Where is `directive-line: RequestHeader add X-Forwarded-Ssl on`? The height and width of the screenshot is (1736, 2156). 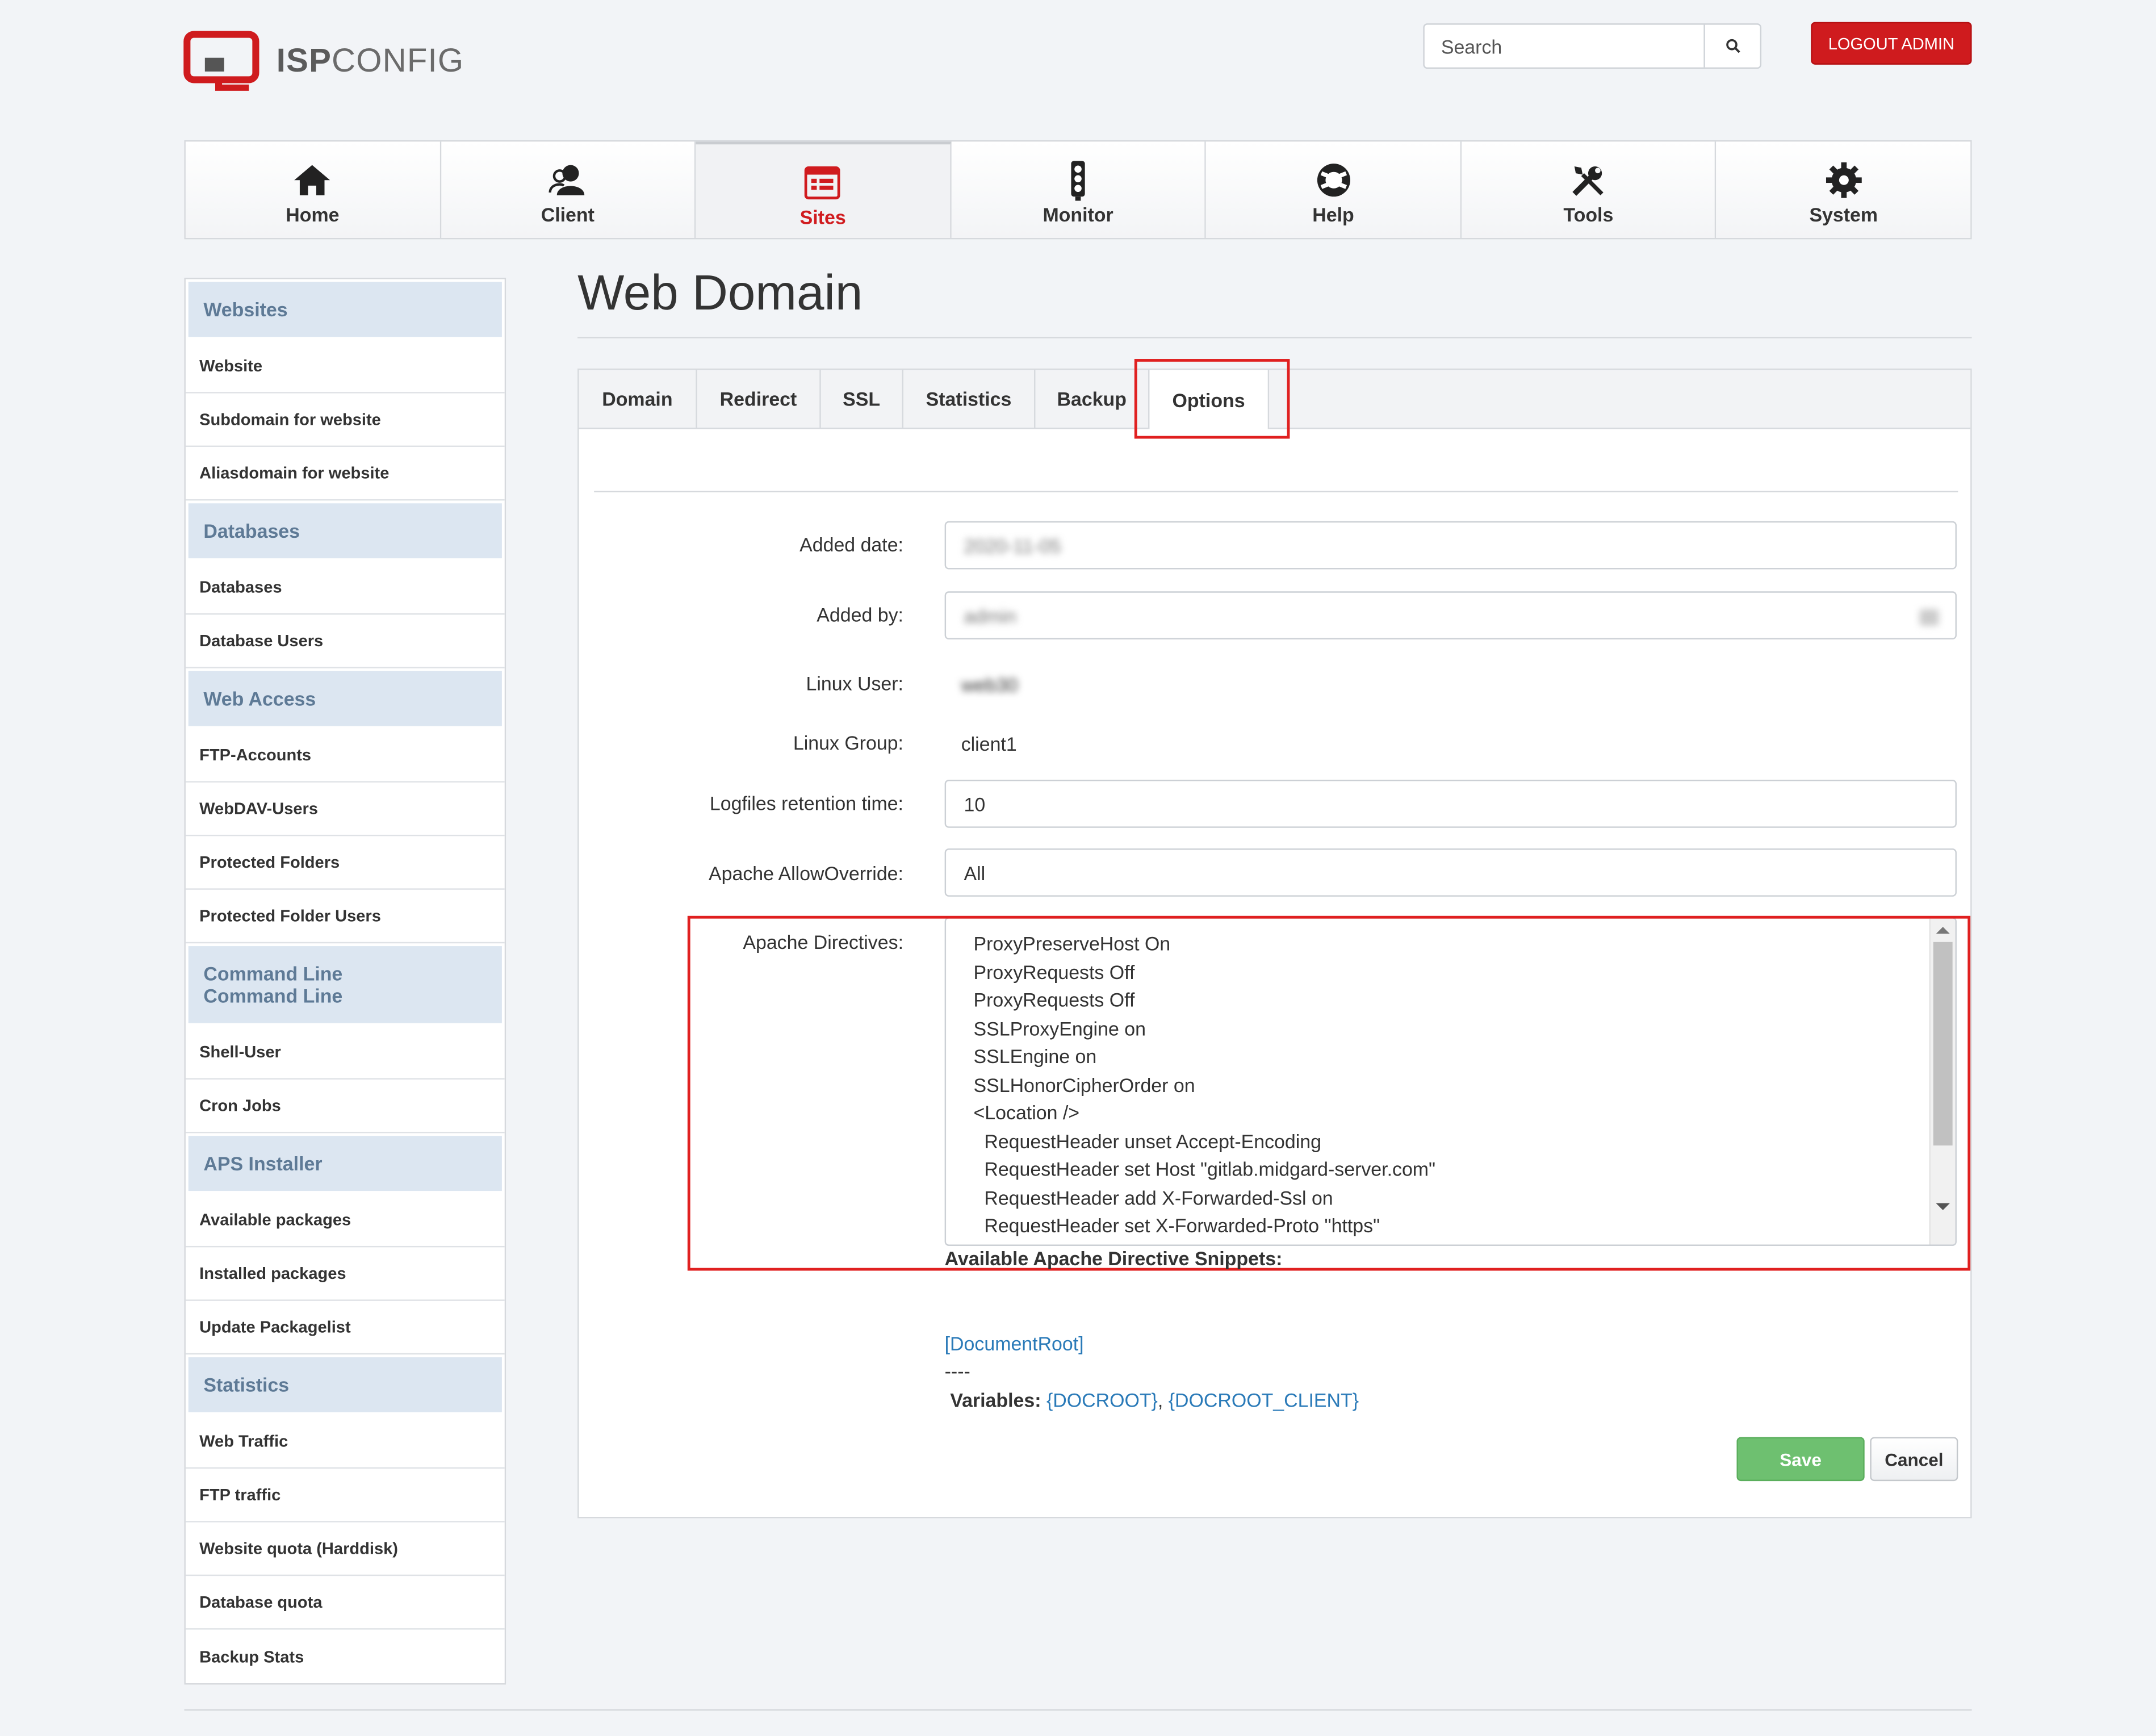
directive-line: RequestHeader add X-Forwarded-Ssl on is located at coordinates (1153, 1197).